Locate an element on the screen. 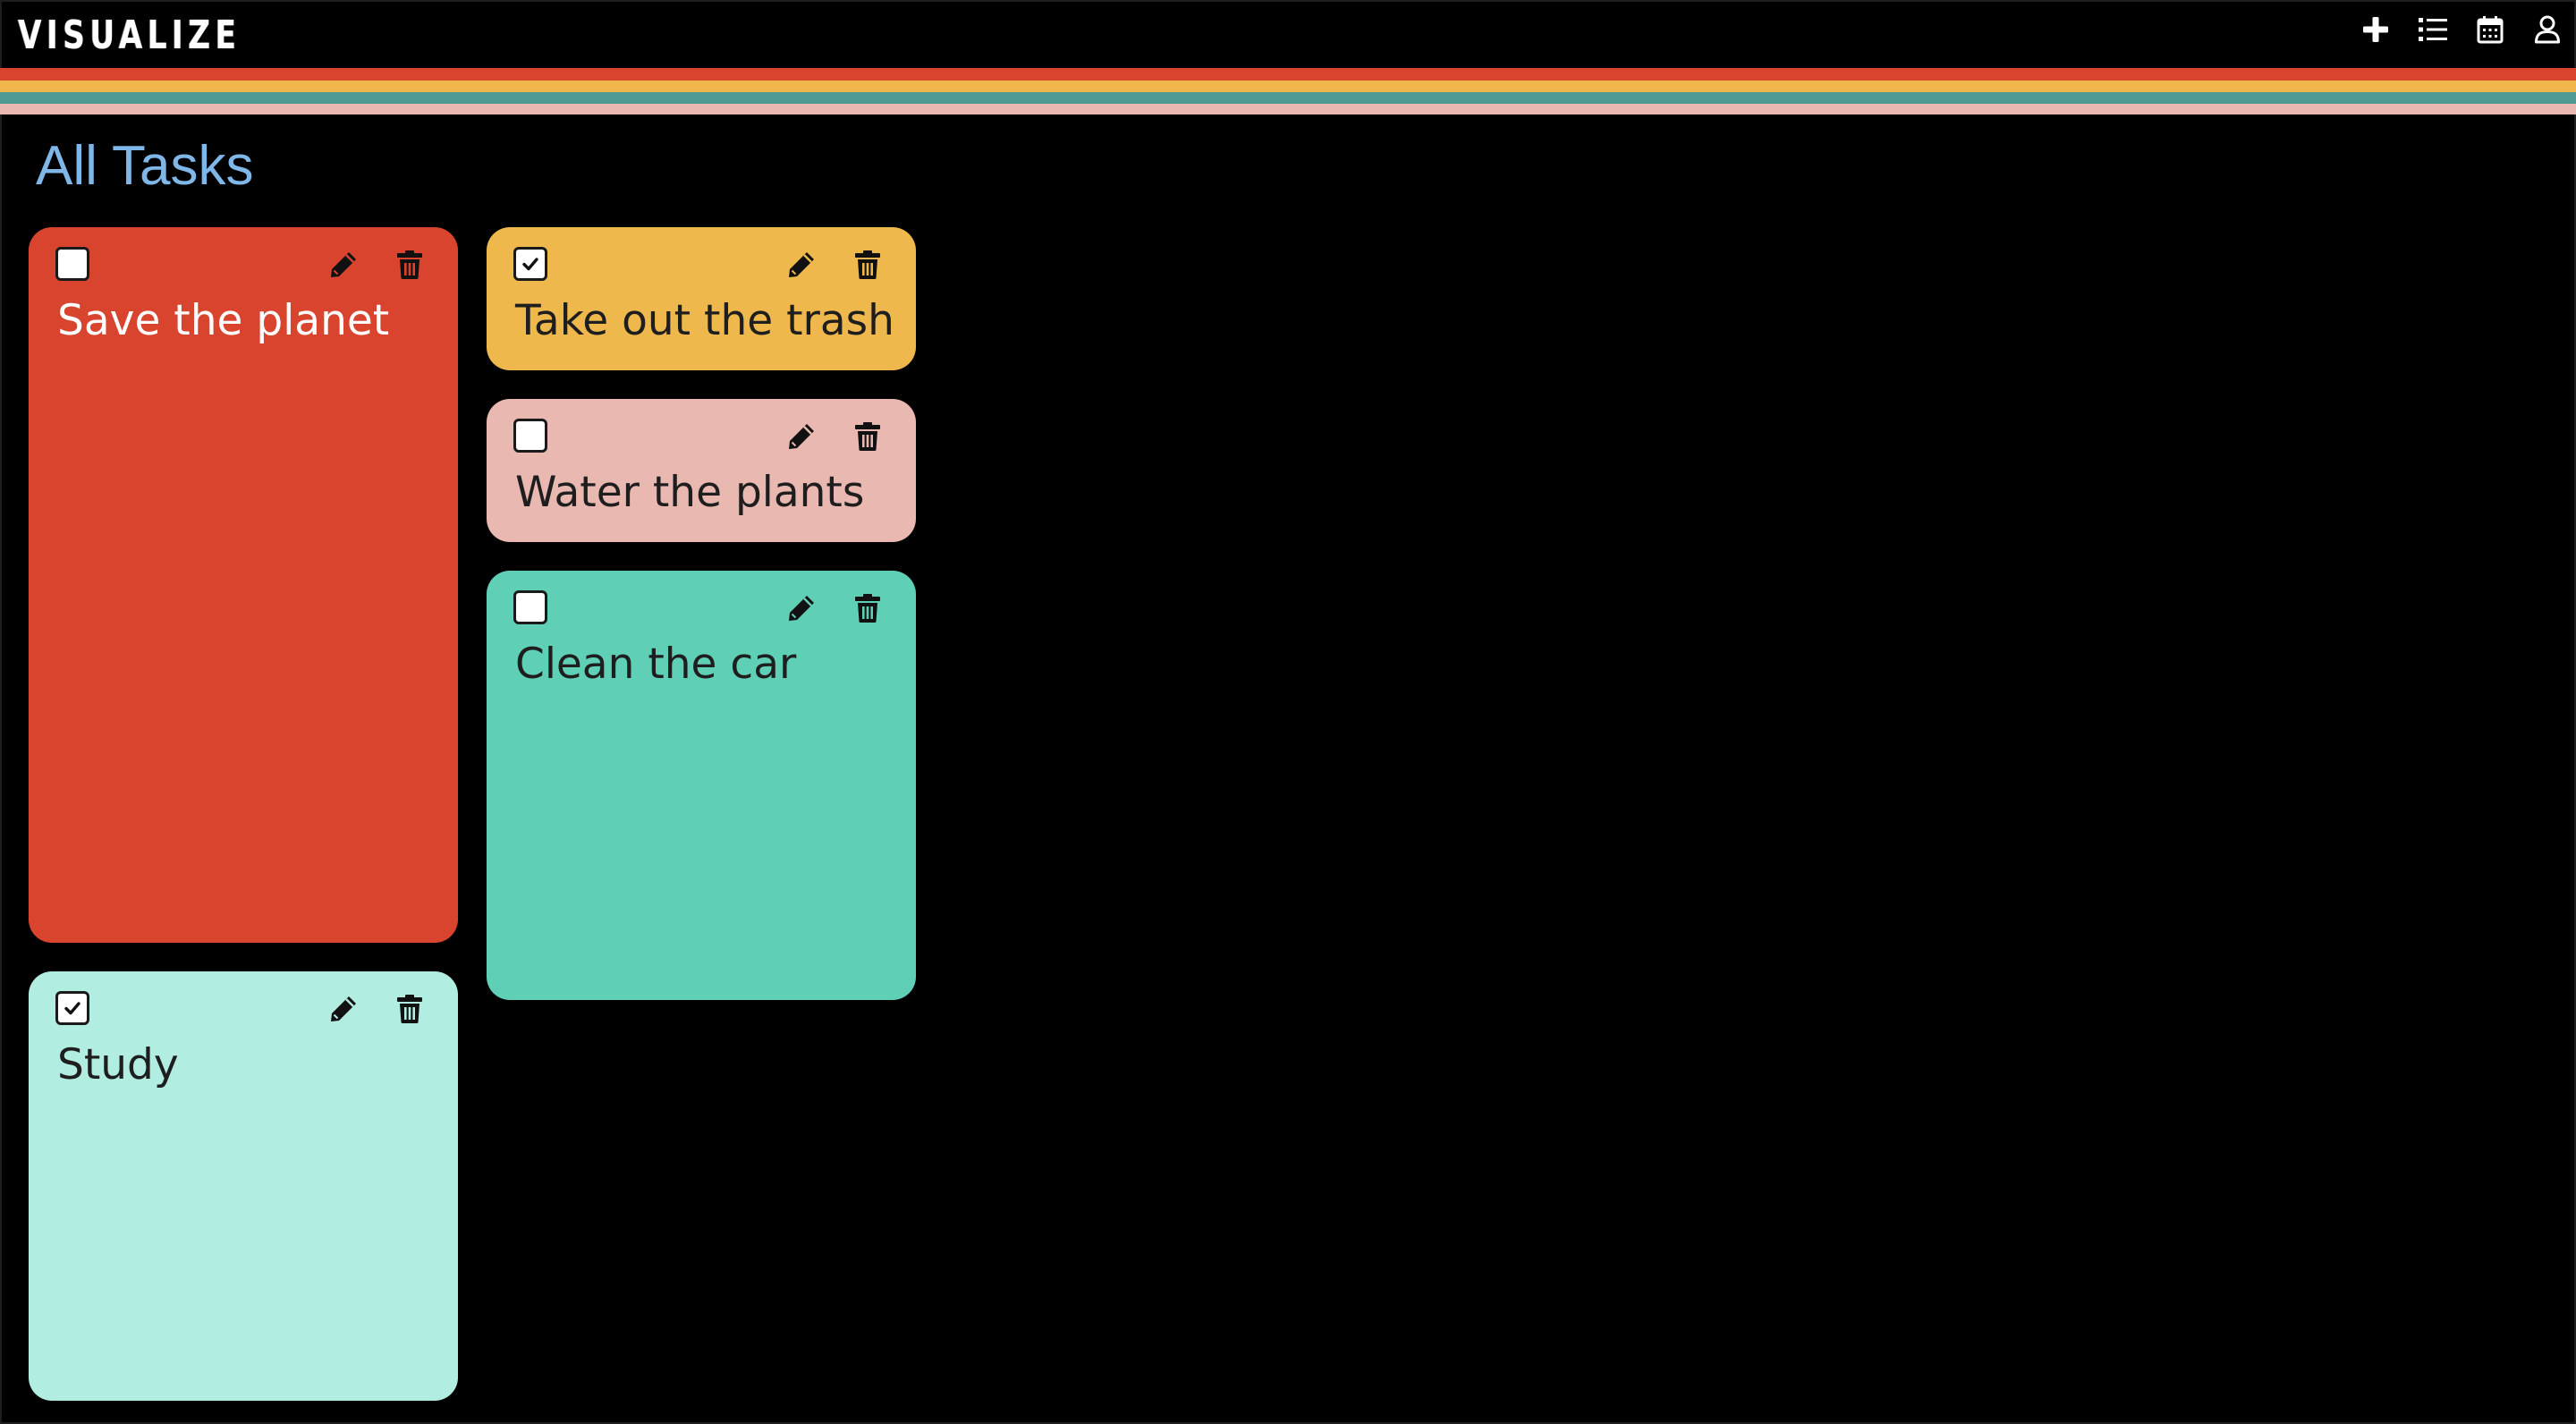 This screenshot has width=2576, height=1424. task-title: Take out the trash is located at coordinates (704, 320).